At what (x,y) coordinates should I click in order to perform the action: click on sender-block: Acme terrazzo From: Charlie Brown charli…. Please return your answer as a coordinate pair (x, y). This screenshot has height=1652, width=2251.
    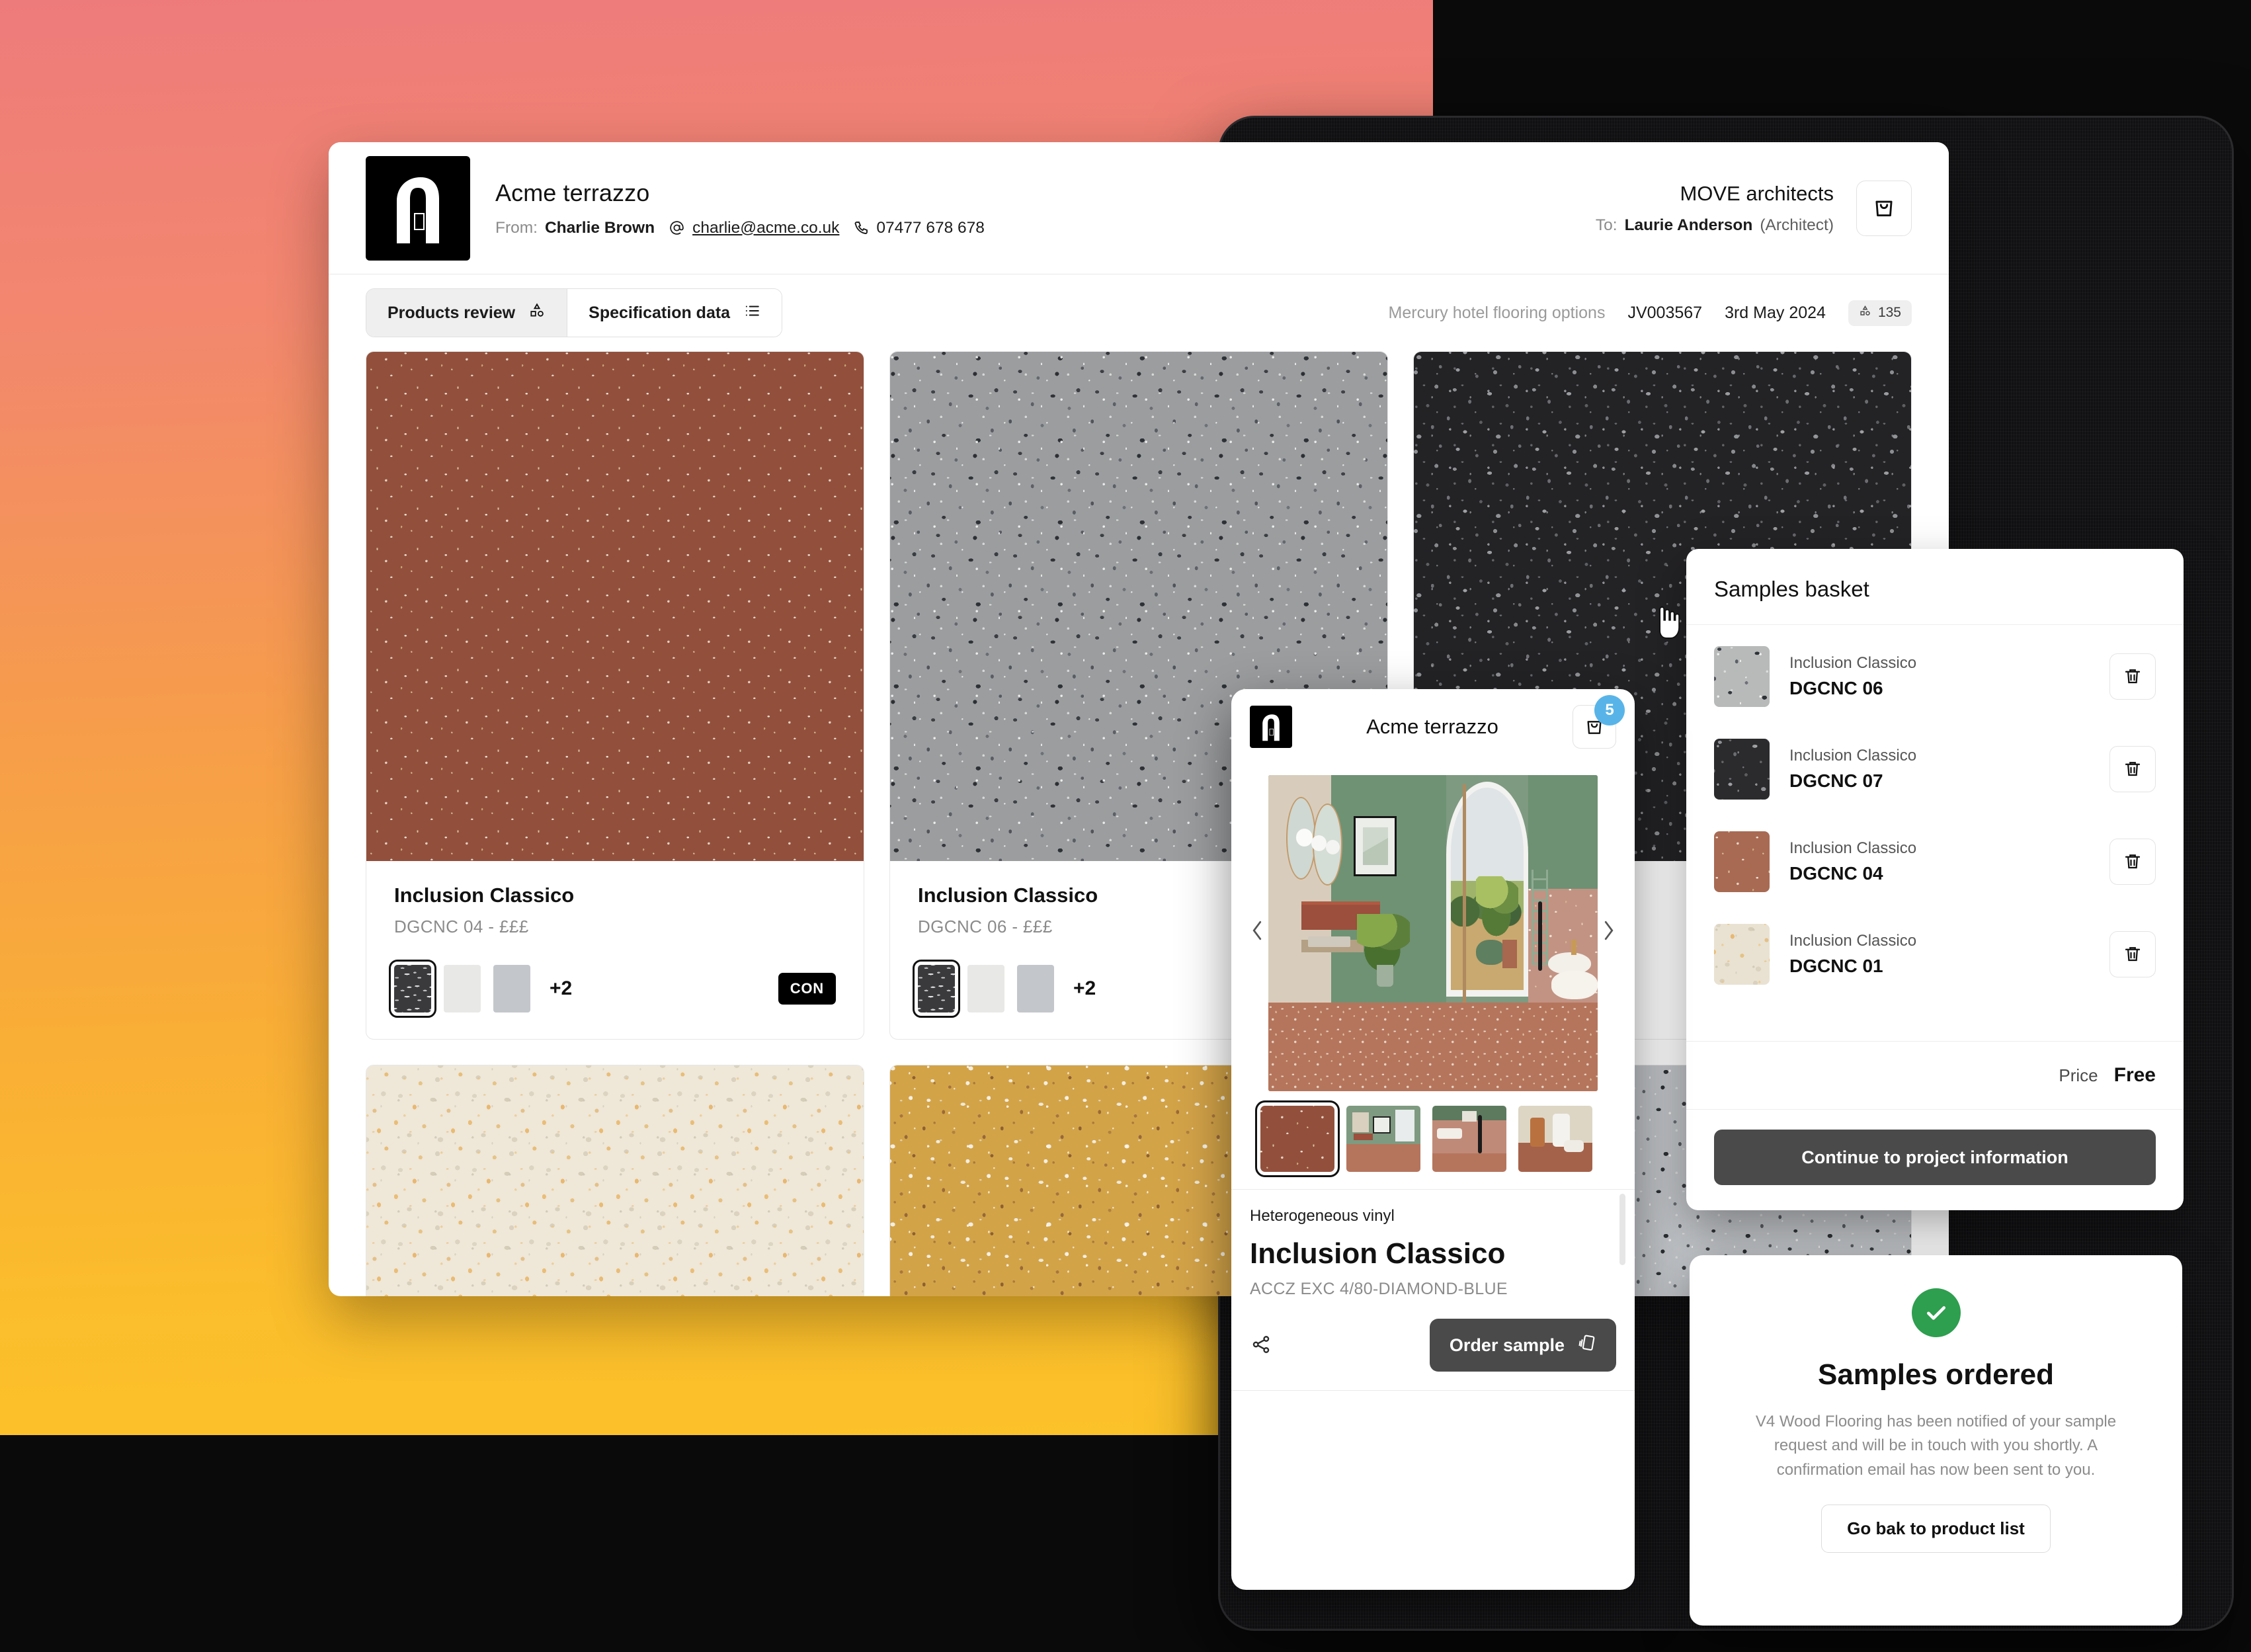
    Looking at the image, I should click on (1045, 208).